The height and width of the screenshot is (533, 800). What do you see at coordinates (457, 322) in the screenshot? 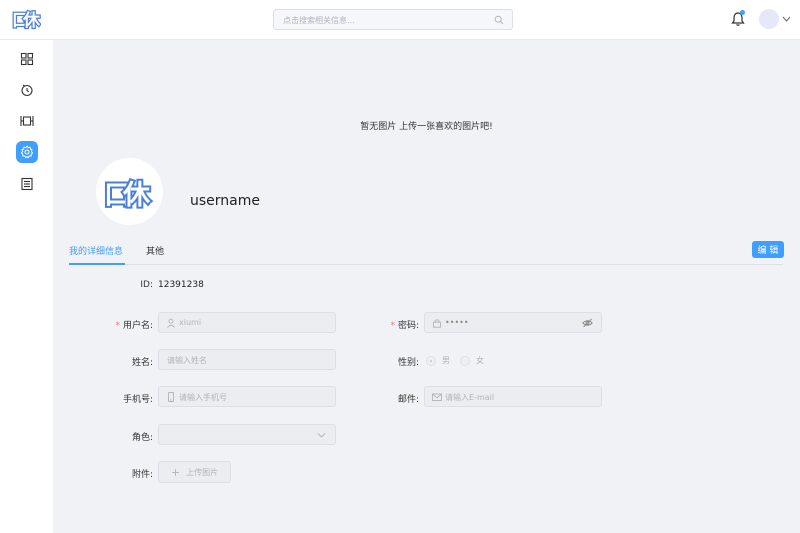
I see `password-value: •••••` at bounding box center [457, 322].